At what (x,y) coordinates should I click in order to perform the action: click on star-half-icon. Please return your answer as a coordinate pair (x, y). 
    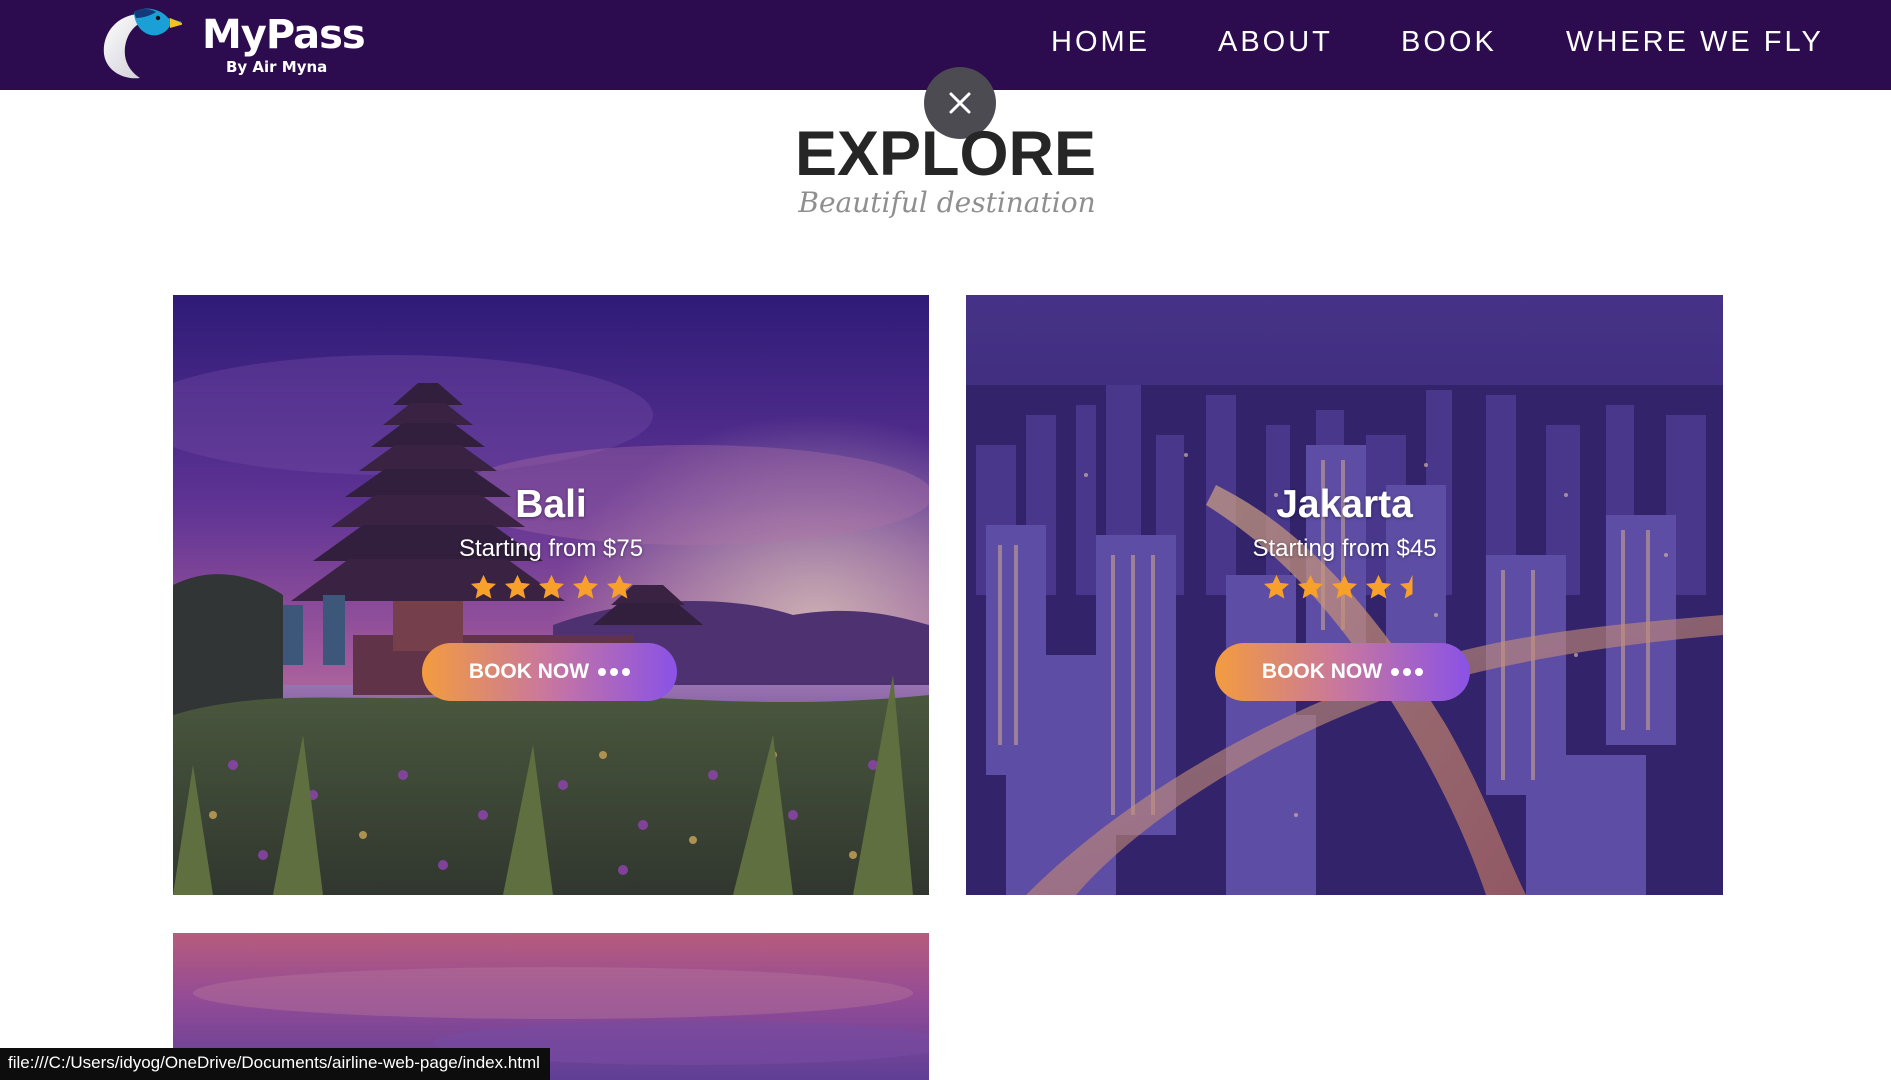
    Looking at the image, I should click on (1406, 586).